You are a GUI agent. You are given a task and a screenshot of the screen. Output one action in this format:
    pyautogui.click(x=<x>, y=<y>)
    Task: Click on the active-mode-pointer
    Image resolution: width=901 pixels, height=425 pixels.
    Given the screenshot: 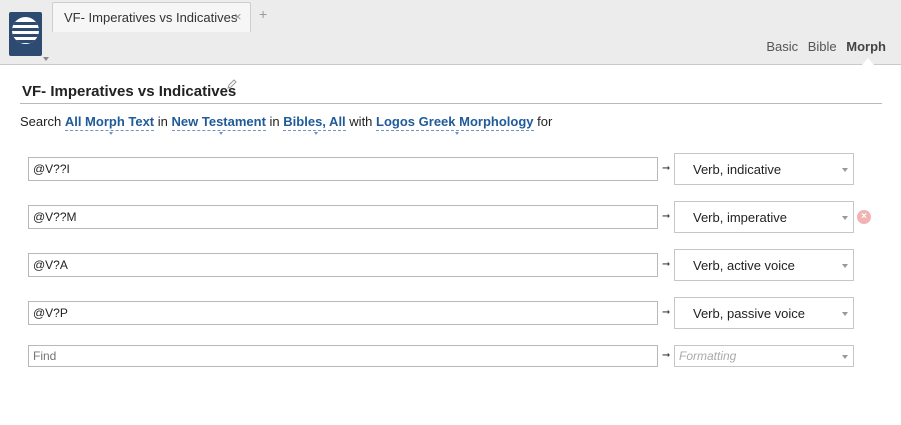 What is the action you would take?
    pyautogui.click(x=868, y=61)
    